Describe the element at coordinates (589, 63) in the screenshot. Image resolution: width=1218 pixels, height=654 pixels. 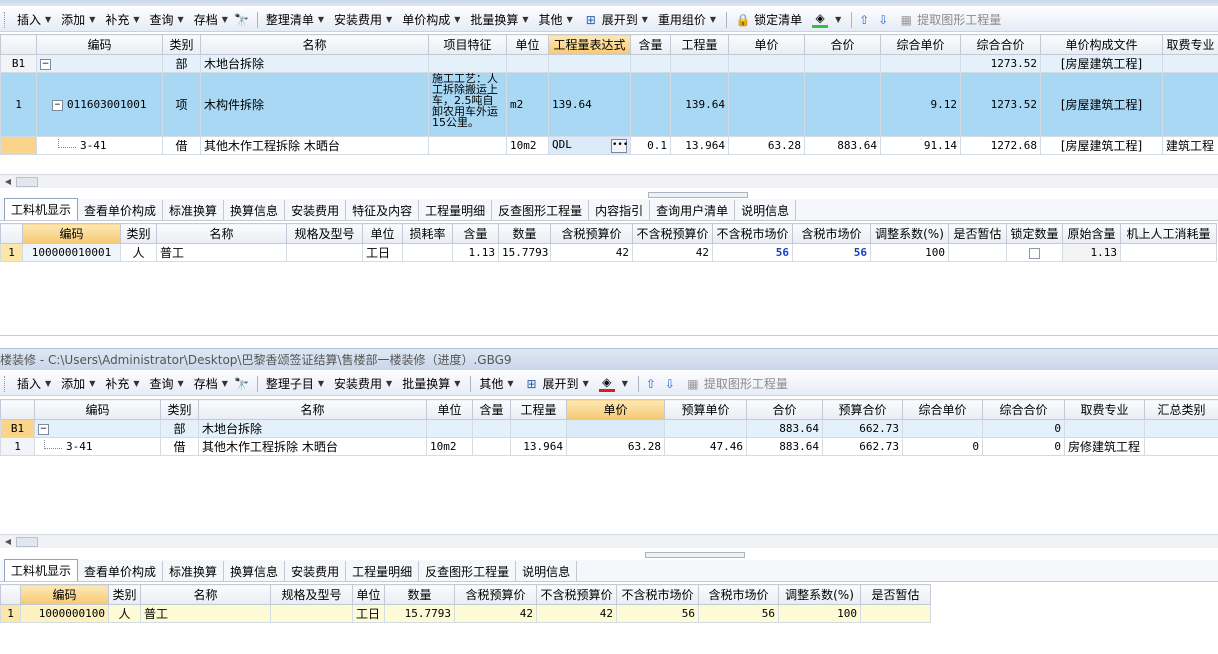
I see `expression-cell` at that location.